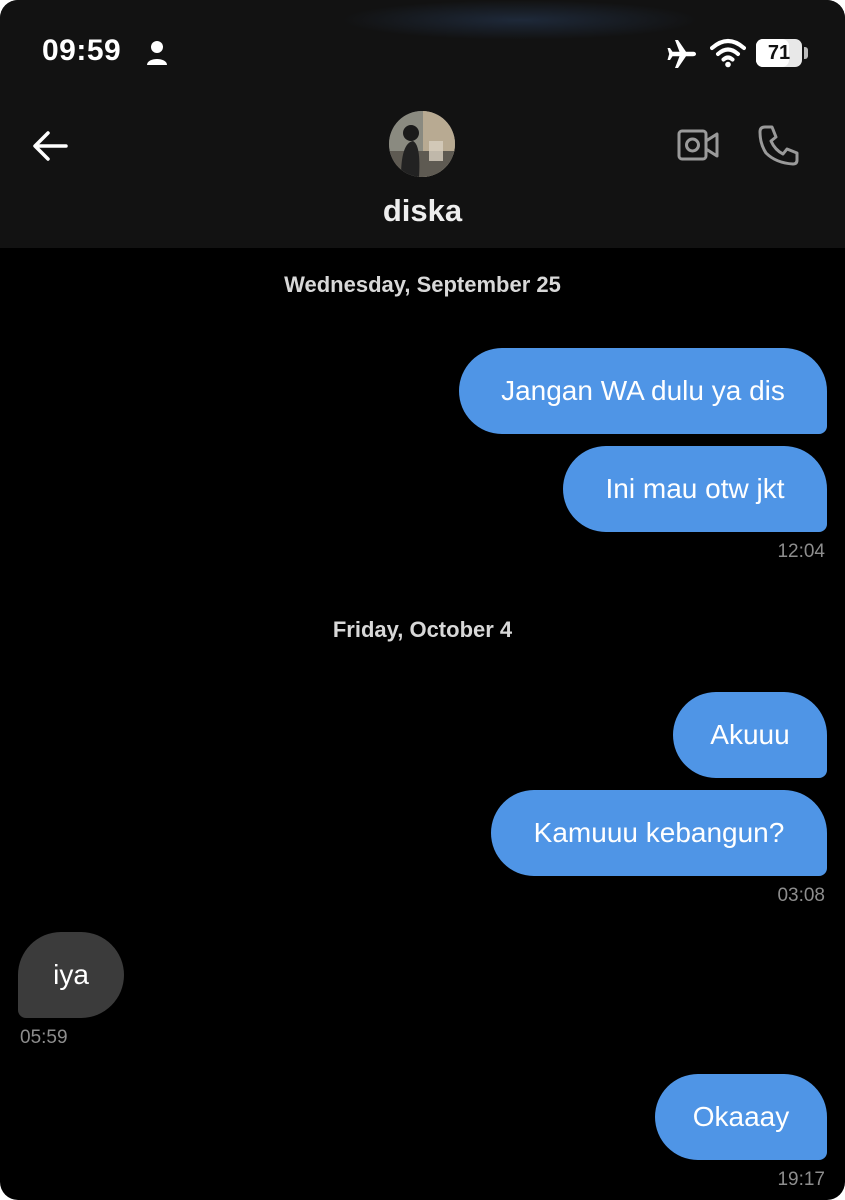 This screenshot has height=1200, width=845. I want to click on message-bubble-outgoing: Jangan WA dulu ya dis, so click(643, 391).